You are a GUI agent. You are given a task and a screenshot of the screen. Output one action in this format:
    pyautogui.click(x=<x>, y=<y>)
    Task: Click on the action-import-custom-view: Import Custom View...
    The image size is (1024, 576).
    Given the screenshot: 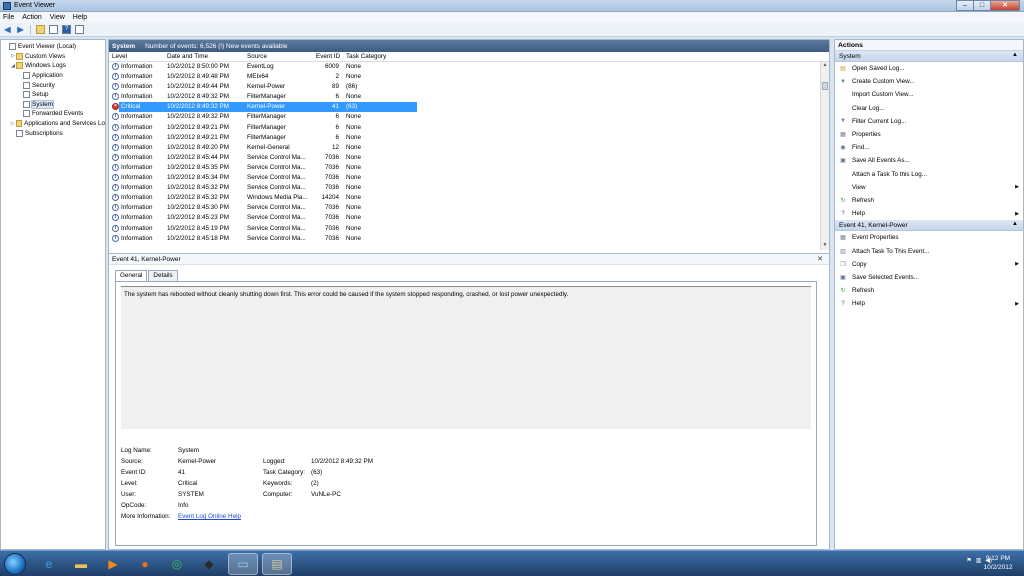 What is the action you would take?
    pyautogui.click(x=929, y=94)
    